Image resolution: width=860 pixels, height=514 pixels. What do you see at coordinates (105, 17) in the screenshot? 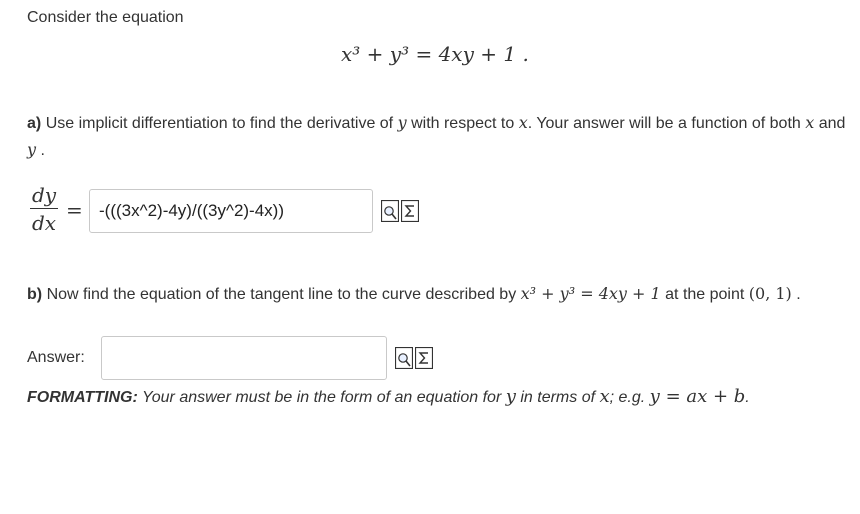
I see `intro-text: Consider the equation` at bounding box center [105, 17].